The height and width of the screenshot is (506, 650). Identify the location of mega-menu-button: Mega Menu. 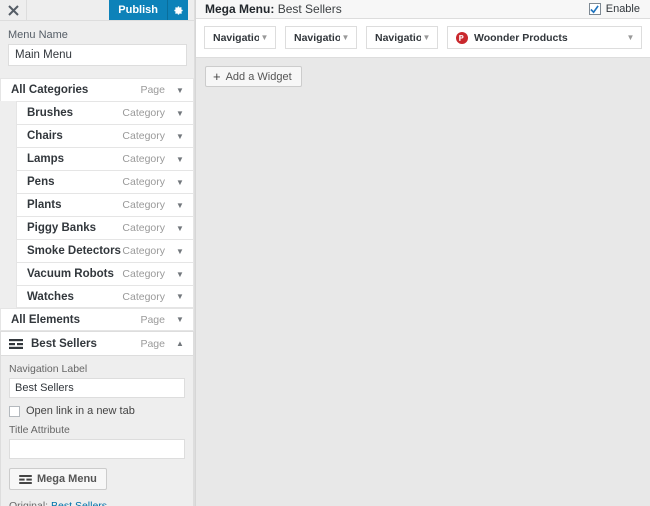
(58, 479).